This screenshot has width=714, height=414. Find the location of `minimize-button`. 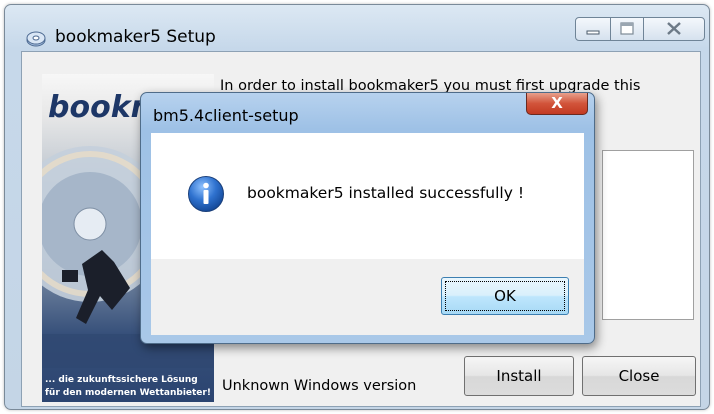

minimize-button is located at coordinates (593, 29).